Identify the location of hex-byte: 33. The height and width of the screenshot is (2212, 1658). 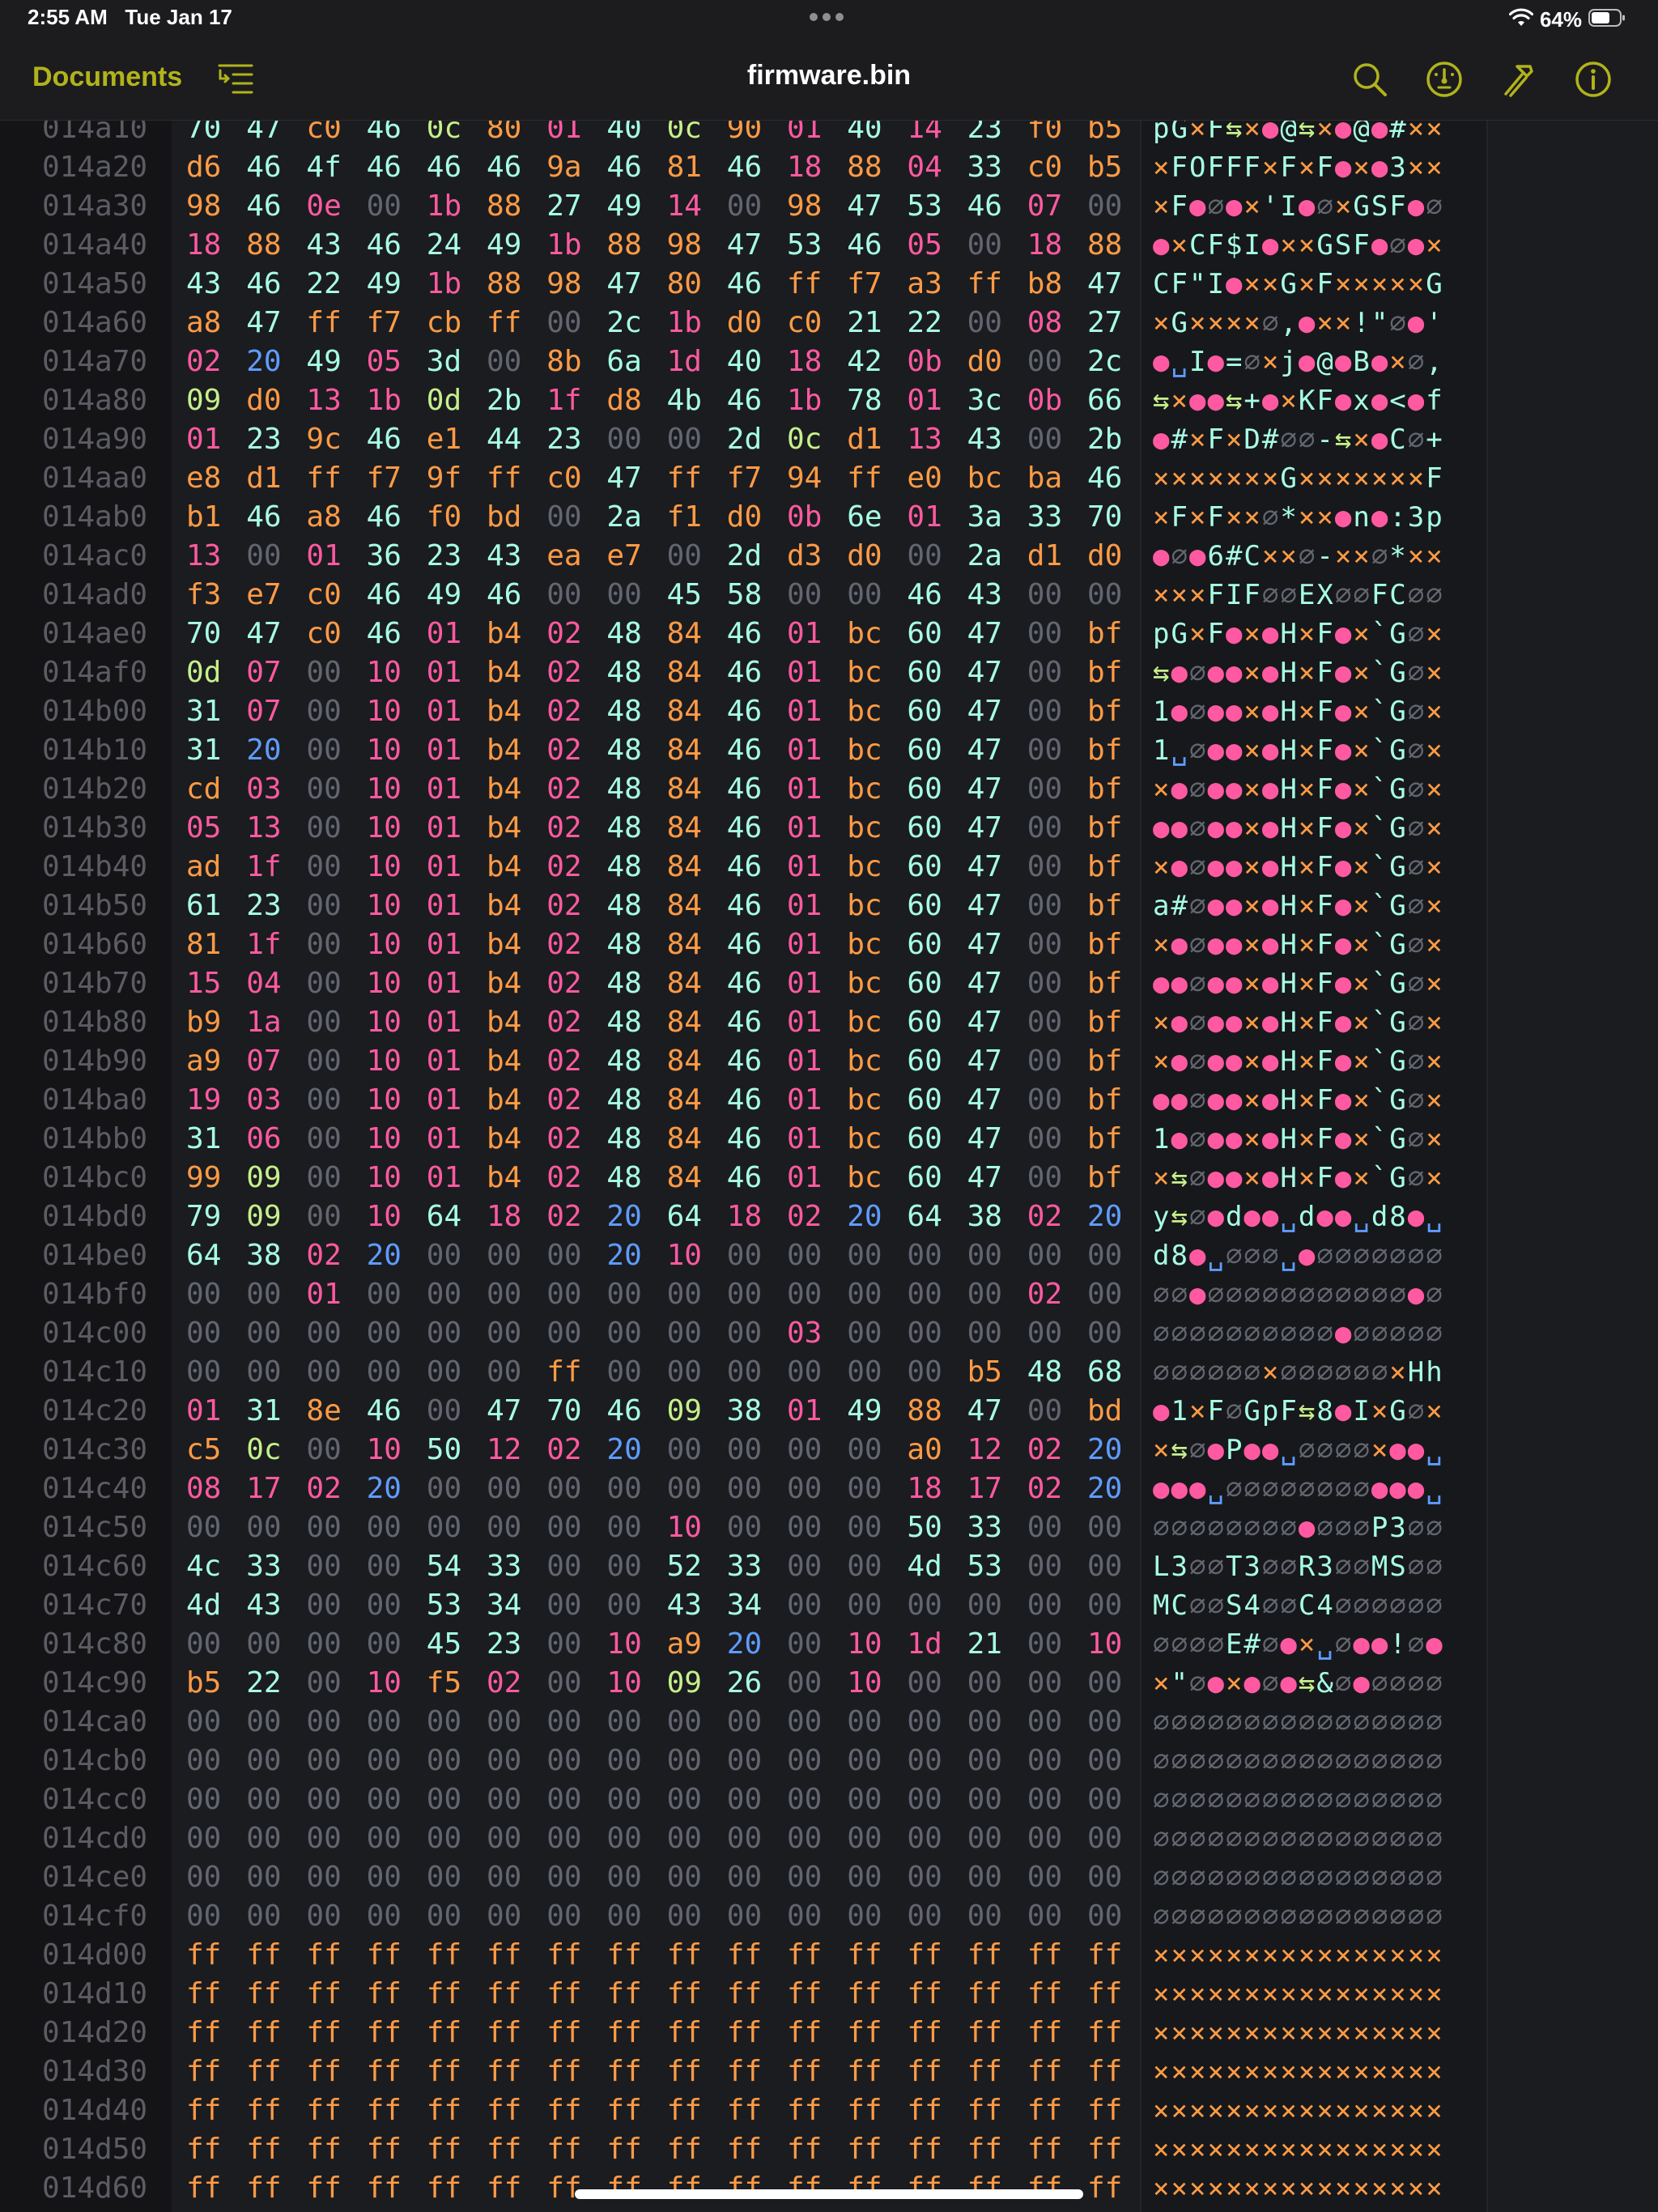
(985, 1528).